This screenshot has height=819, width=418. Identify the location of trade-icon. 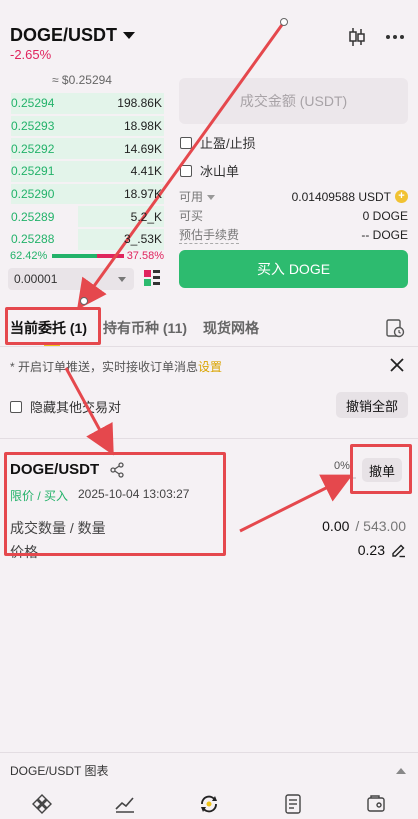
(209, 804).